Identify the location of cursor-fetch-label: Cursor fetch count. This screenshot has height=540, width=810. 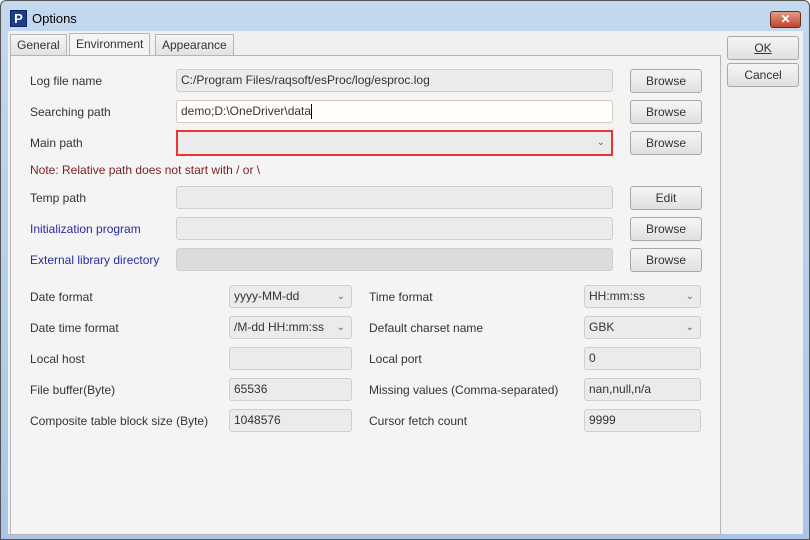
(418, 421).